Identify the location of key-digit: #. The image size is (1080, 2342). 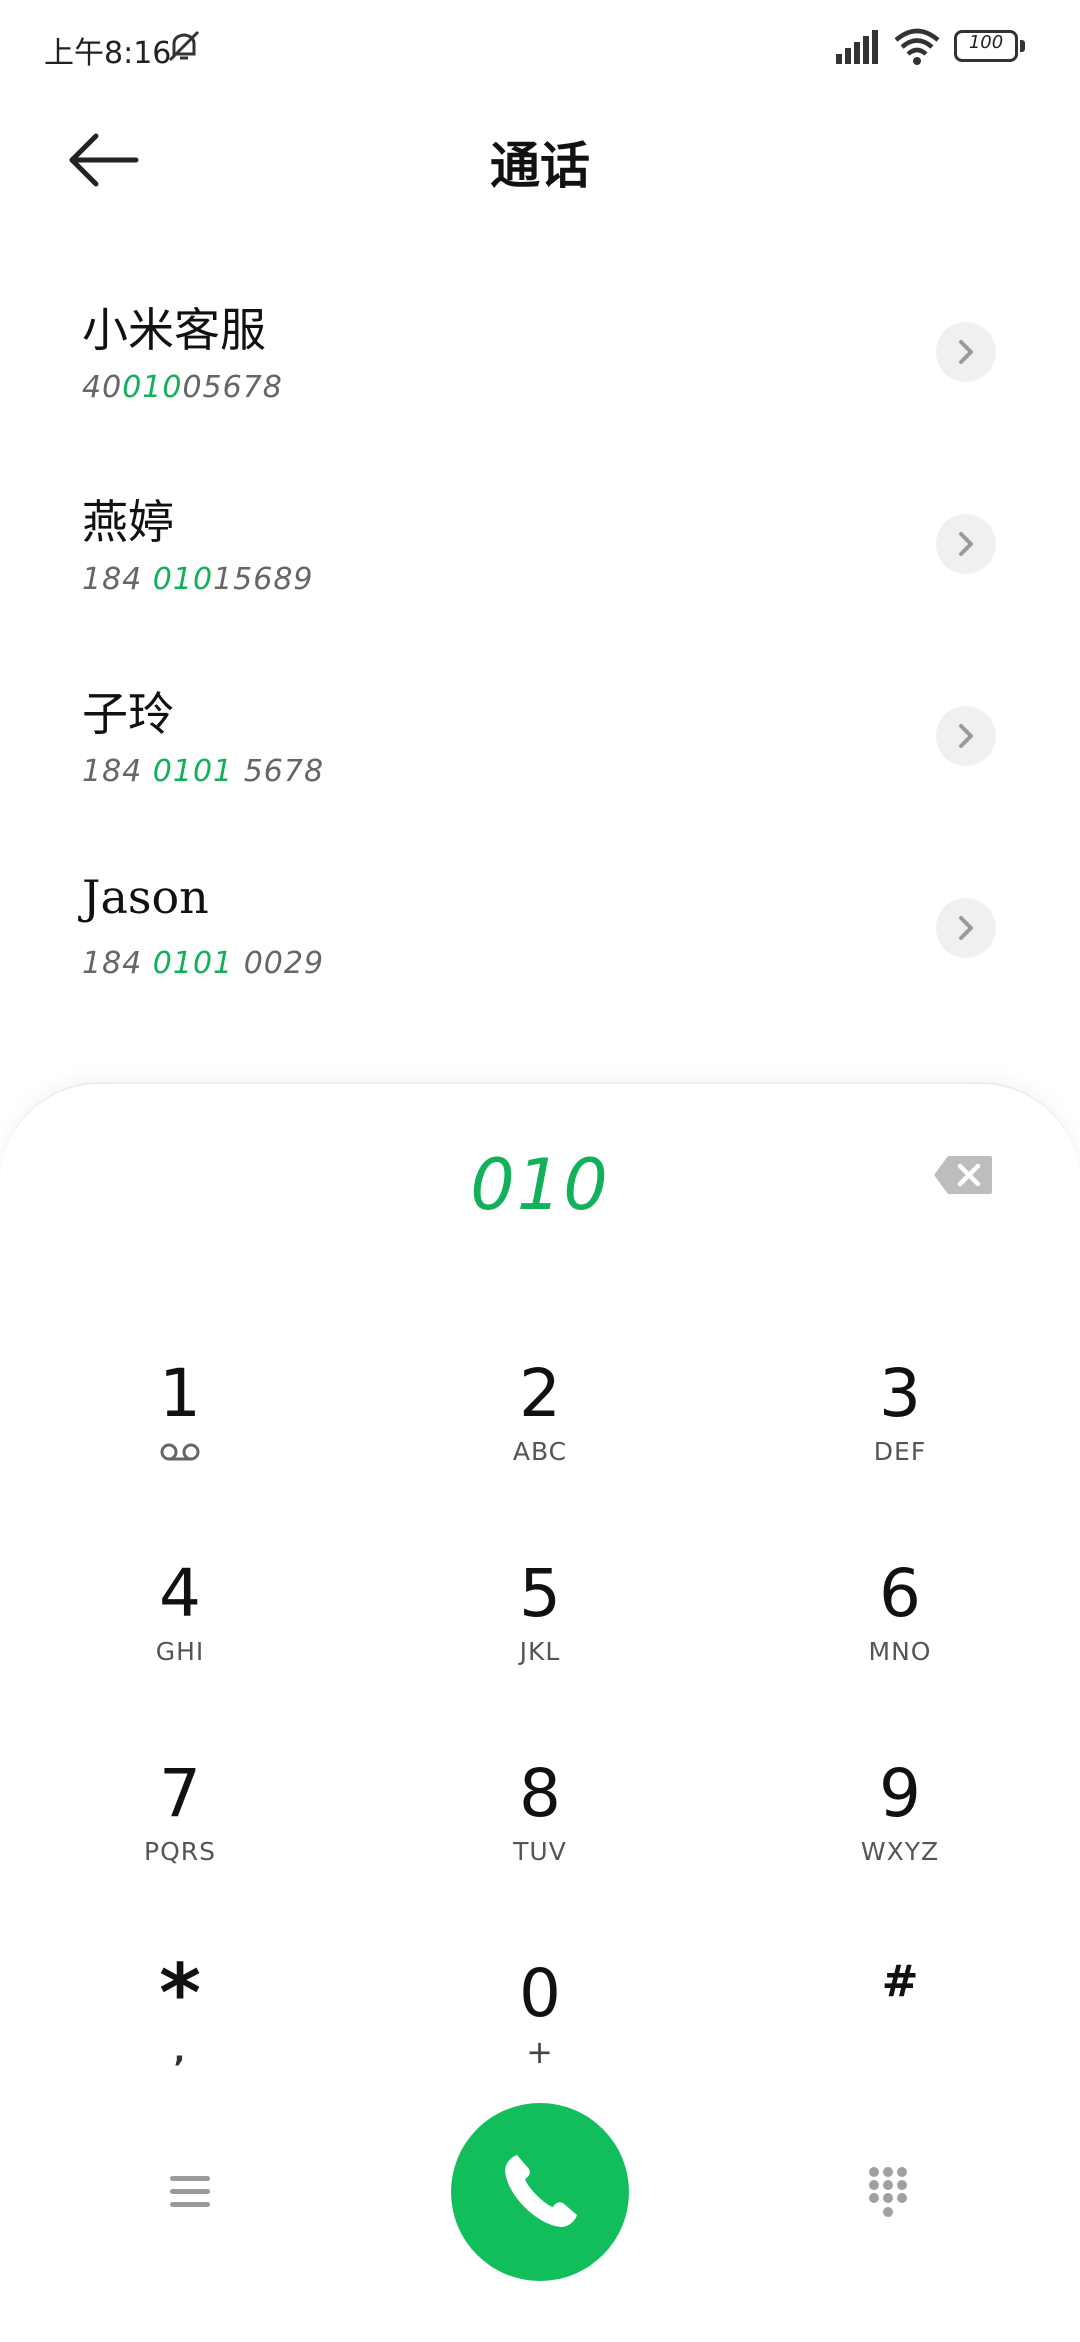
(900, 1981).